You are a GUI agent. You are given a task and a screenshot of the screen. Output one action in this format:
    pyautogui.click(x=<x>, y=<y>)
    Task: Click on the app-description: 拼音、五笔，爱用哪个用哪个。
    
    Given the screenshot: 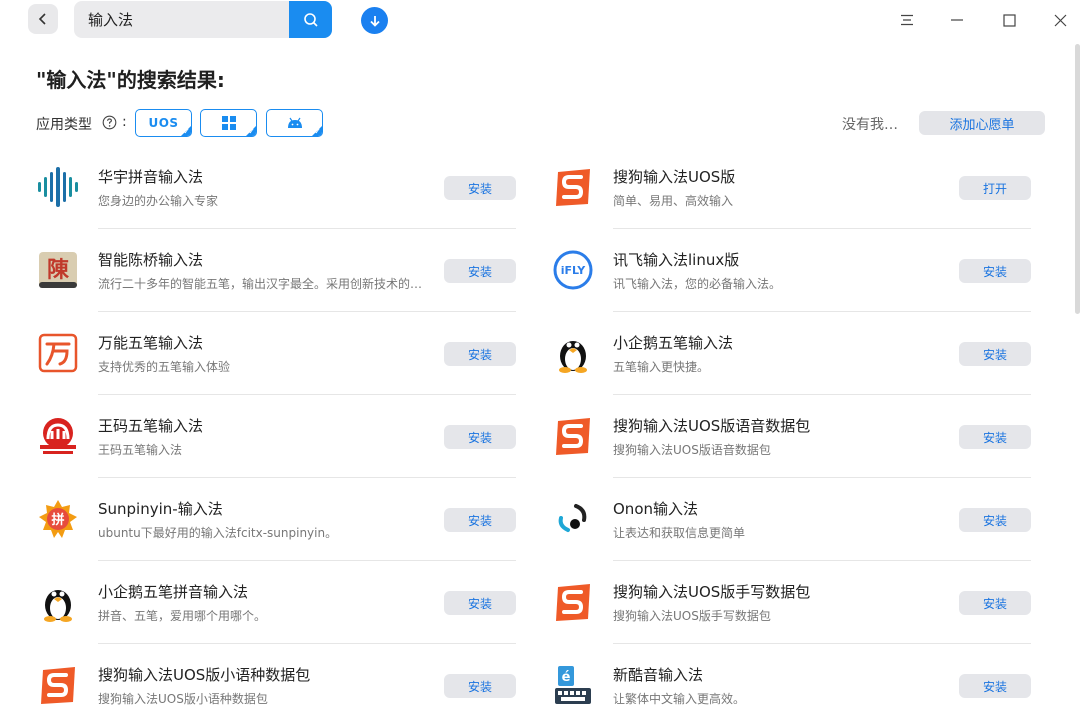 What is the action you would take?
    pyautogui.click(x=182, y=616)
    